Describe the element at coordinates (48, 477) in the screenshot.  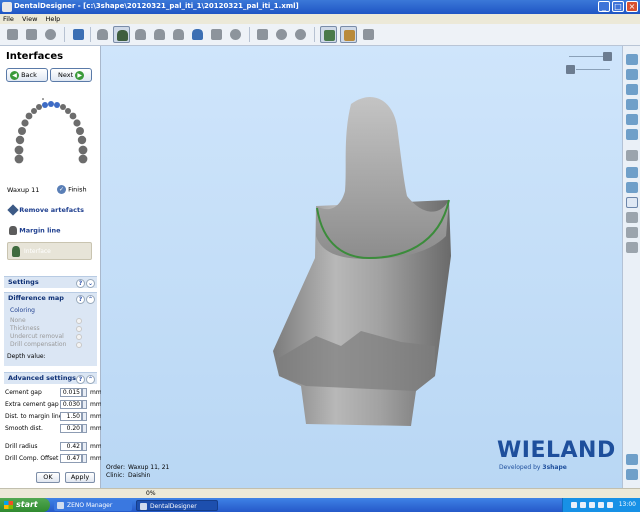
I see `ok-button: OK` at that location.